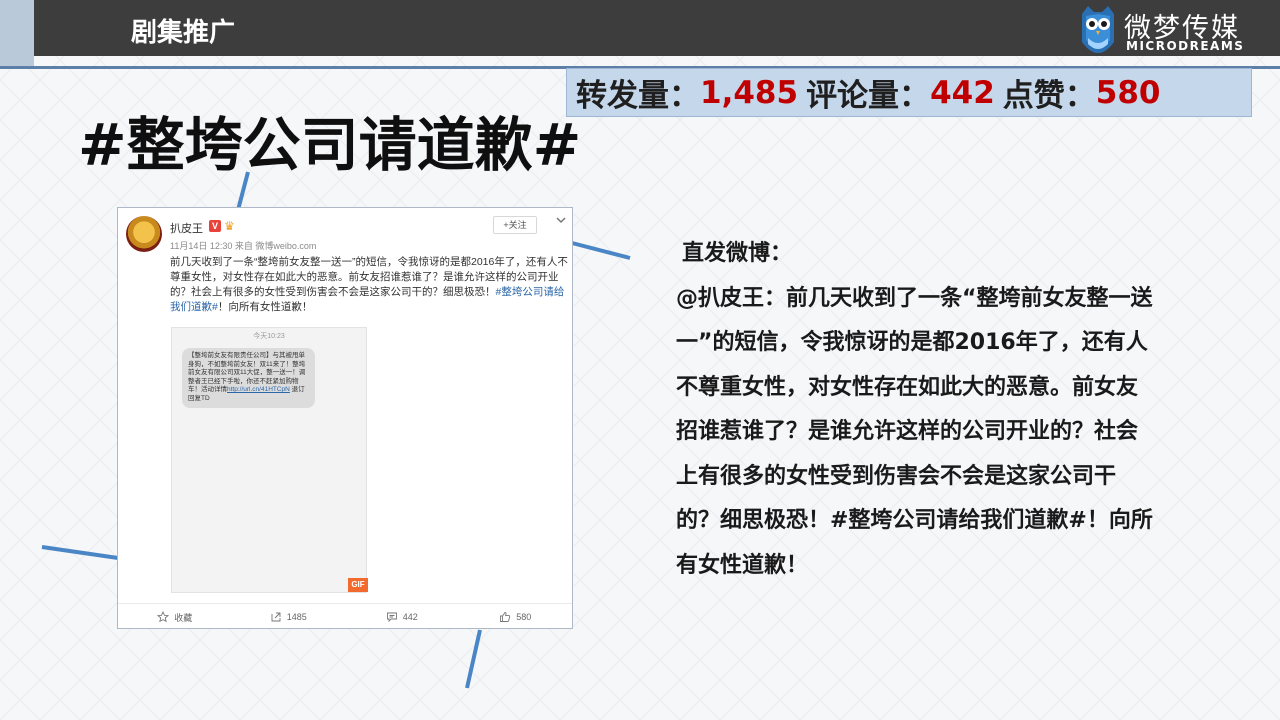 Image resolution: width=1280 pixels, height=720 pixels. I want to click on repost-button: 1485, so click(289, 617).